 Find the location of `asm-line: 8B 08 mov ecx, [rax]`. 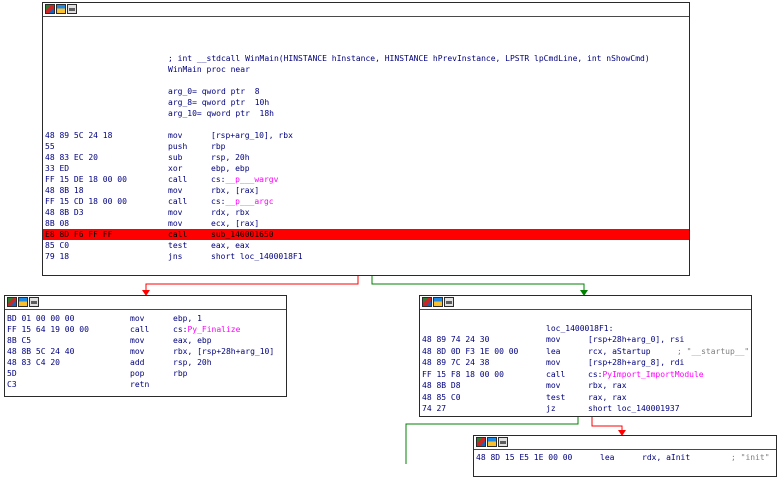

asm-line: 8B 08 mov ecx, [rax] is located at coordinates (366, 223).